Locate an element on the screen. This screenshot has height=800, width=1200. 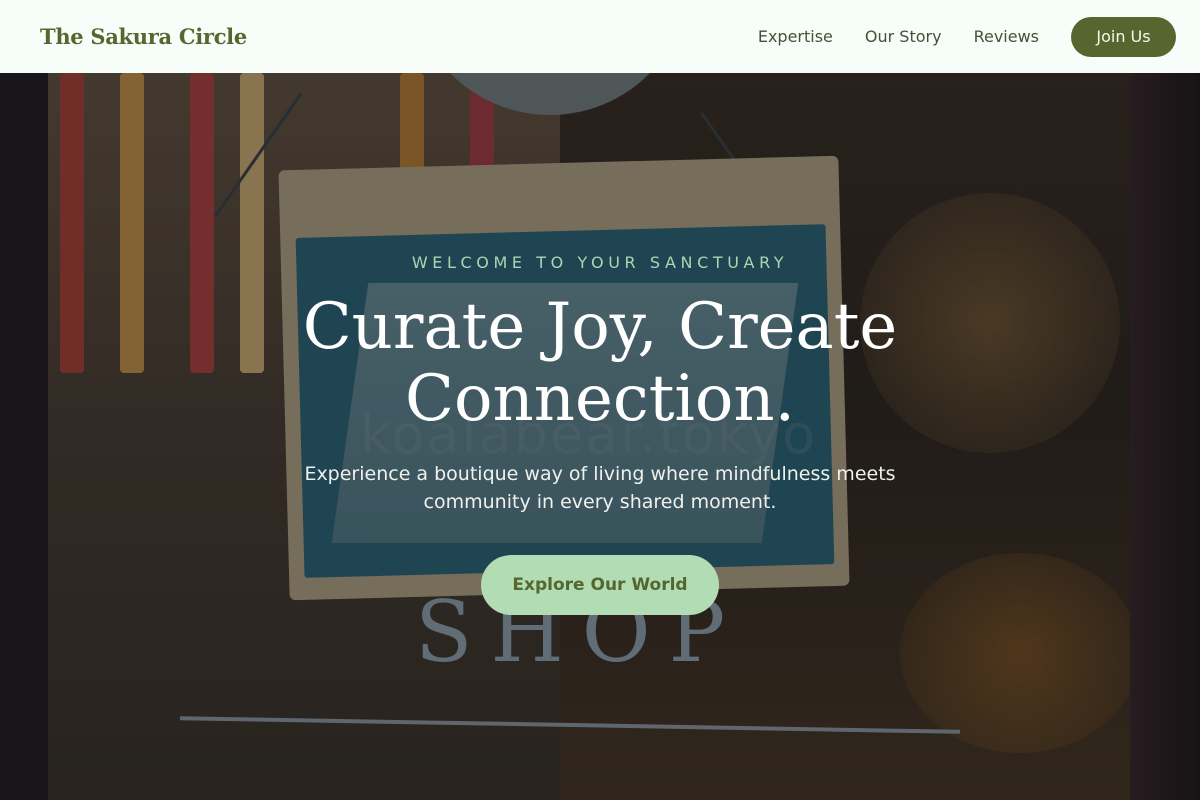
join-us-button: Join Us is located at coordinates (1123, 36).